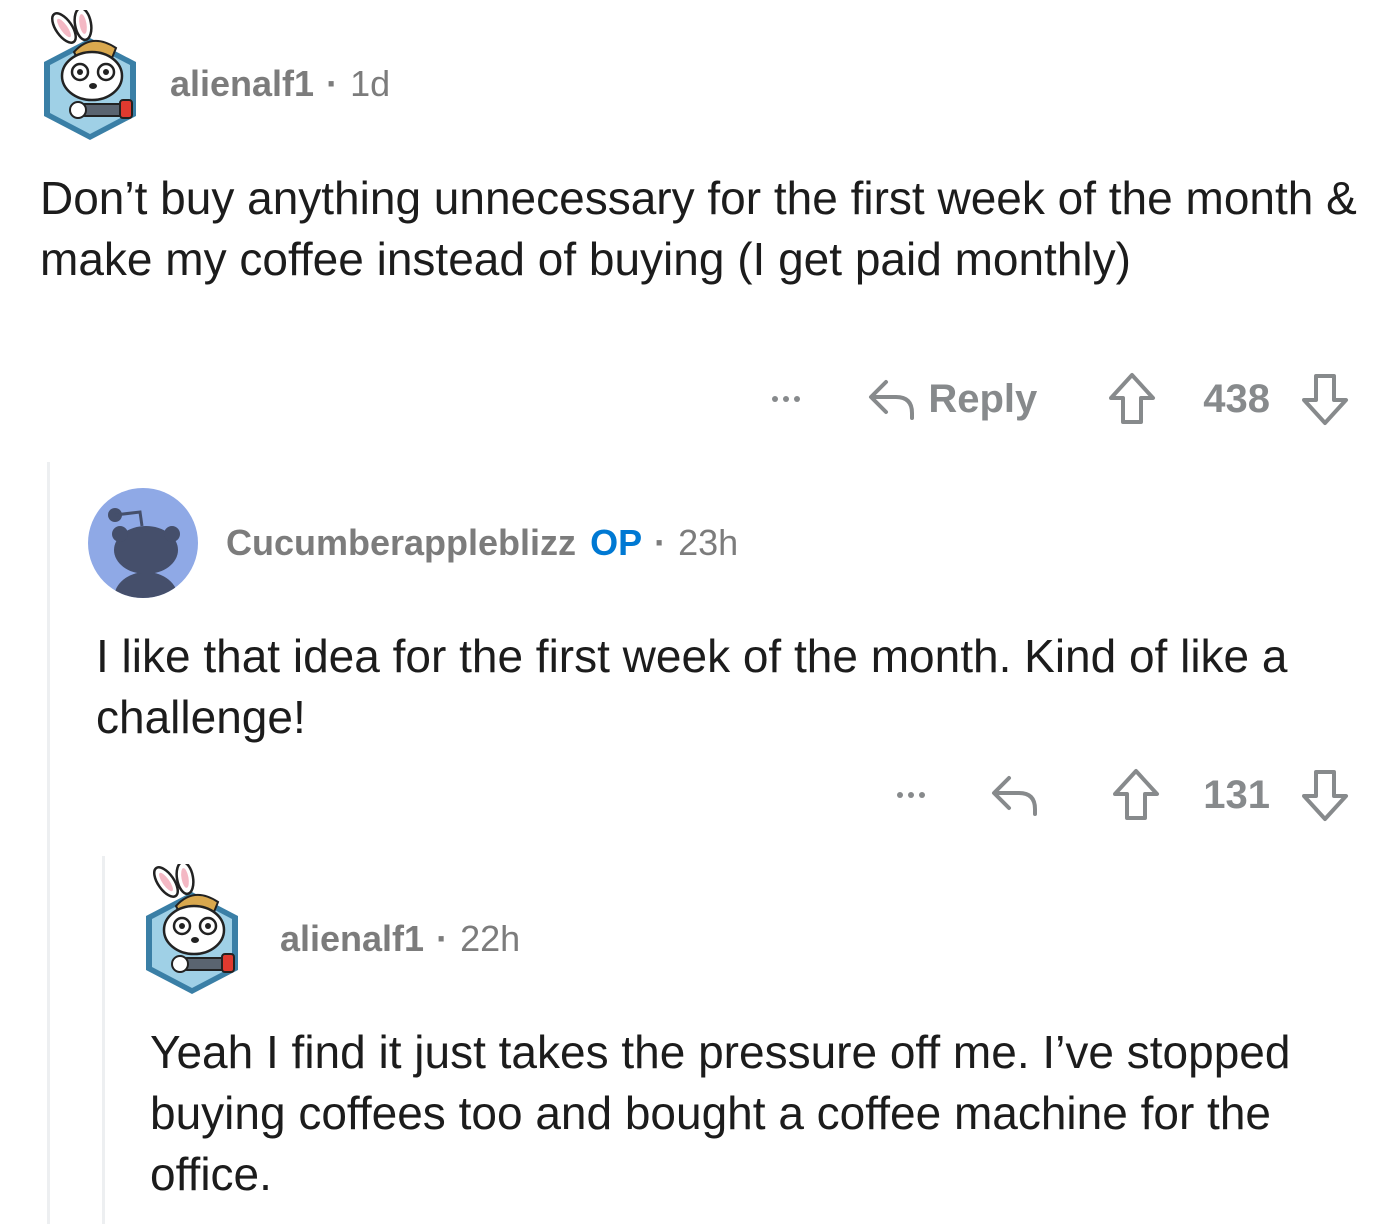 The width and height of the screenshot is (1382, 1224). Describe the element at coordinates (1236, 794) in the screenshot. I see `vote-score: 131` at that location.